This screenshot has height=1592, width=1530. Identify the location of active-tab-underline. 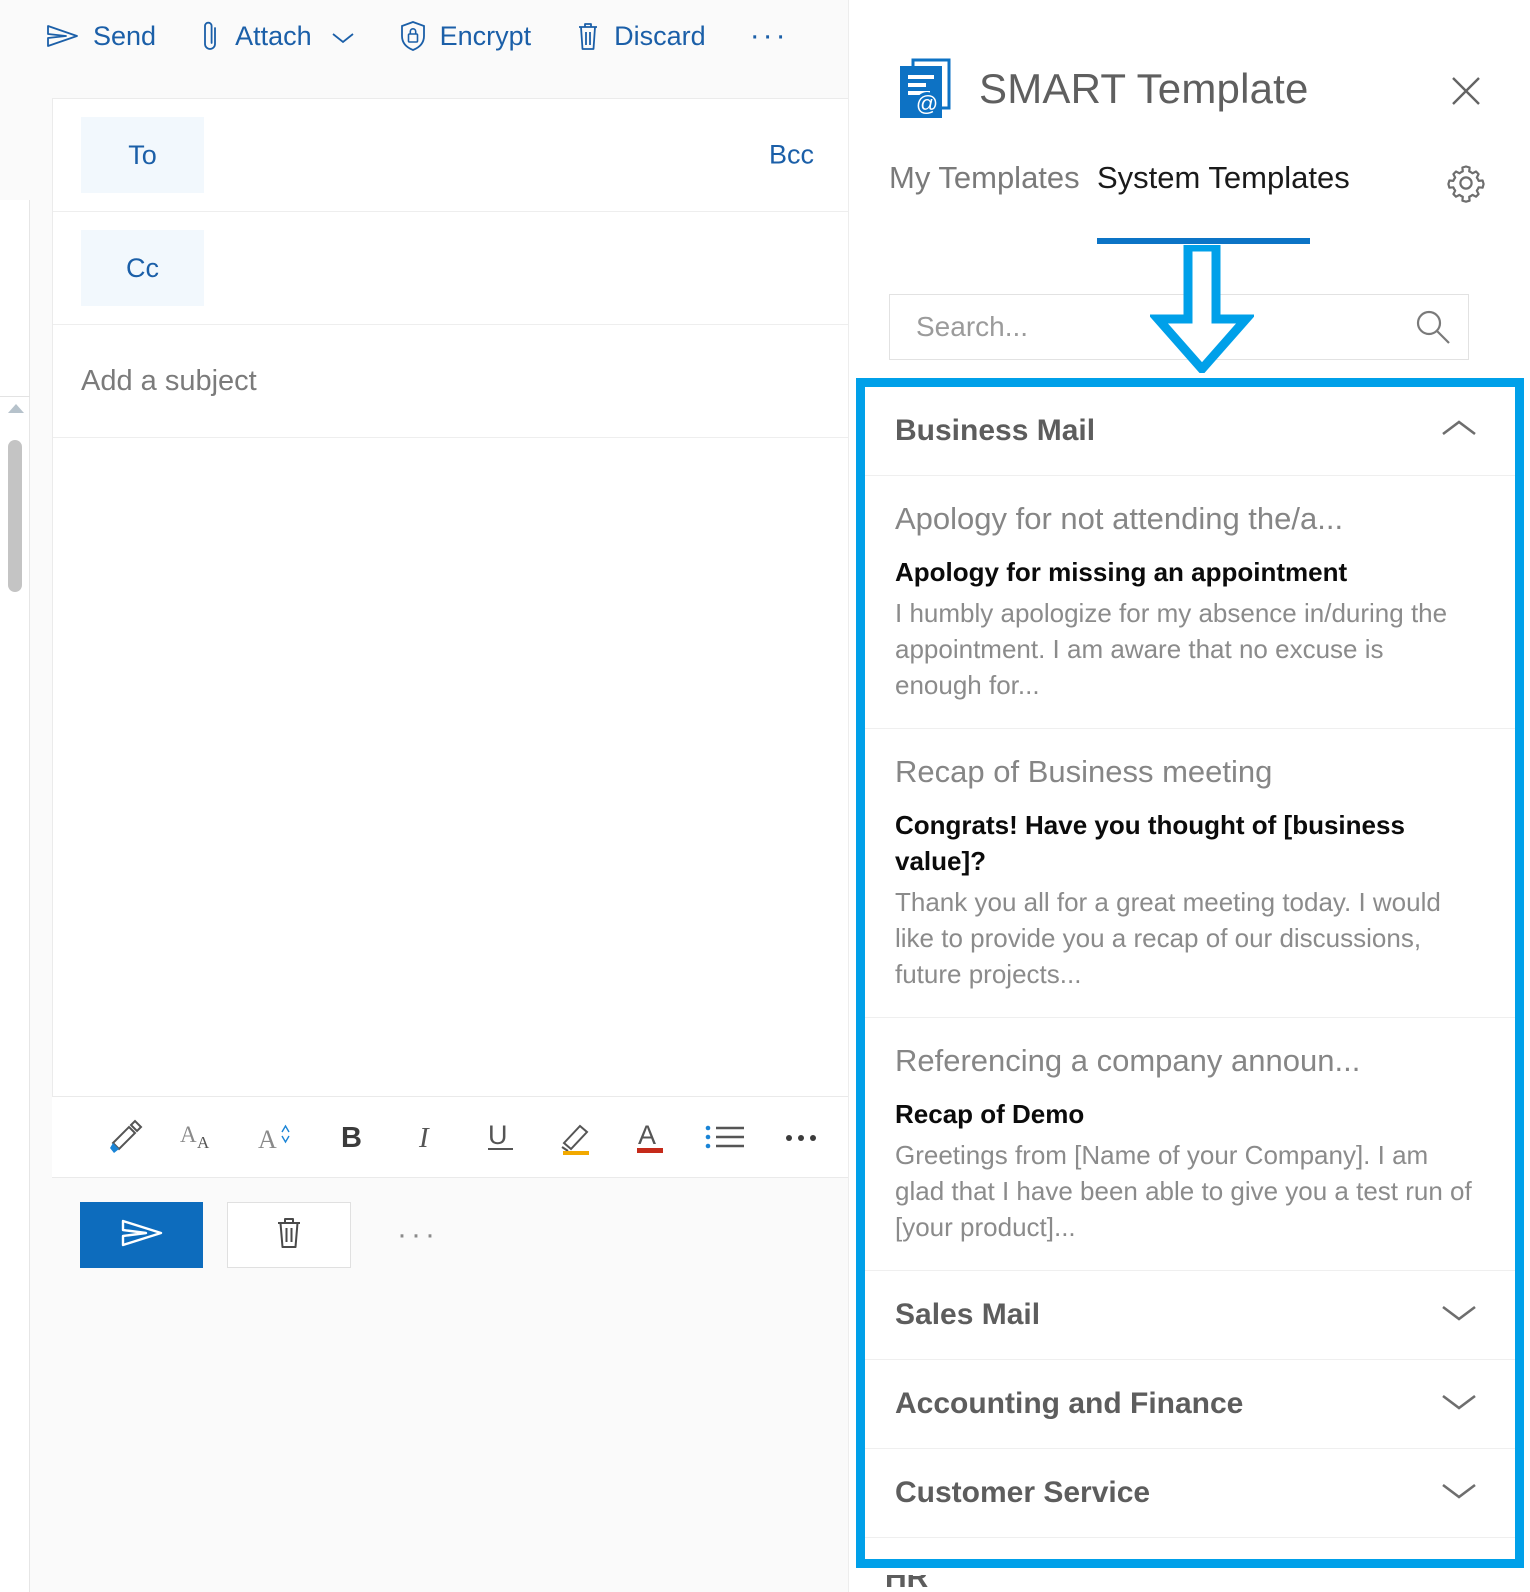
(1203, 241).